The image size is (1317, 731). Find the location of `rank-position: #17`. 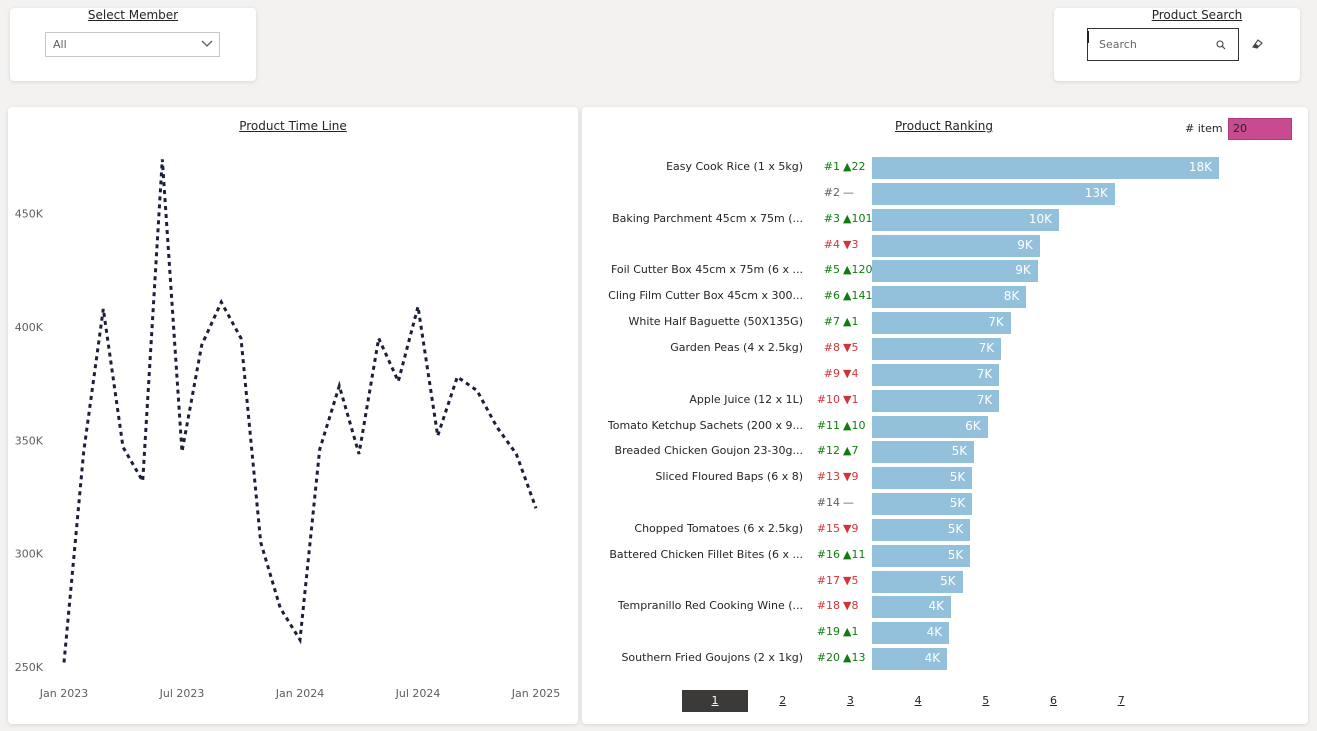

rank-position: #17 is located at coordinates (828, 580).